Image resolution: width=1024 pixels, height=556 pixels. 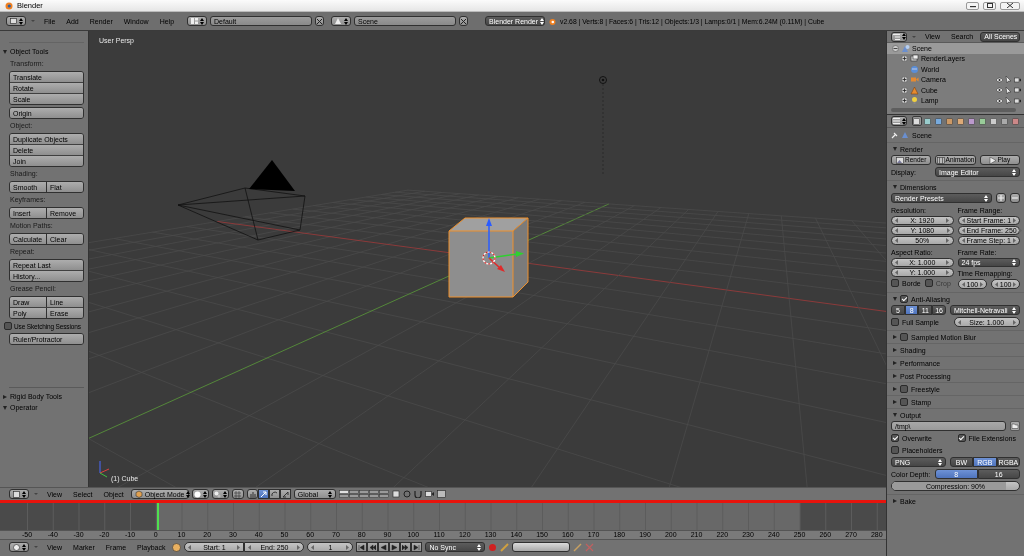 I want to click on arrow-icon, so click(x=263, y=494).